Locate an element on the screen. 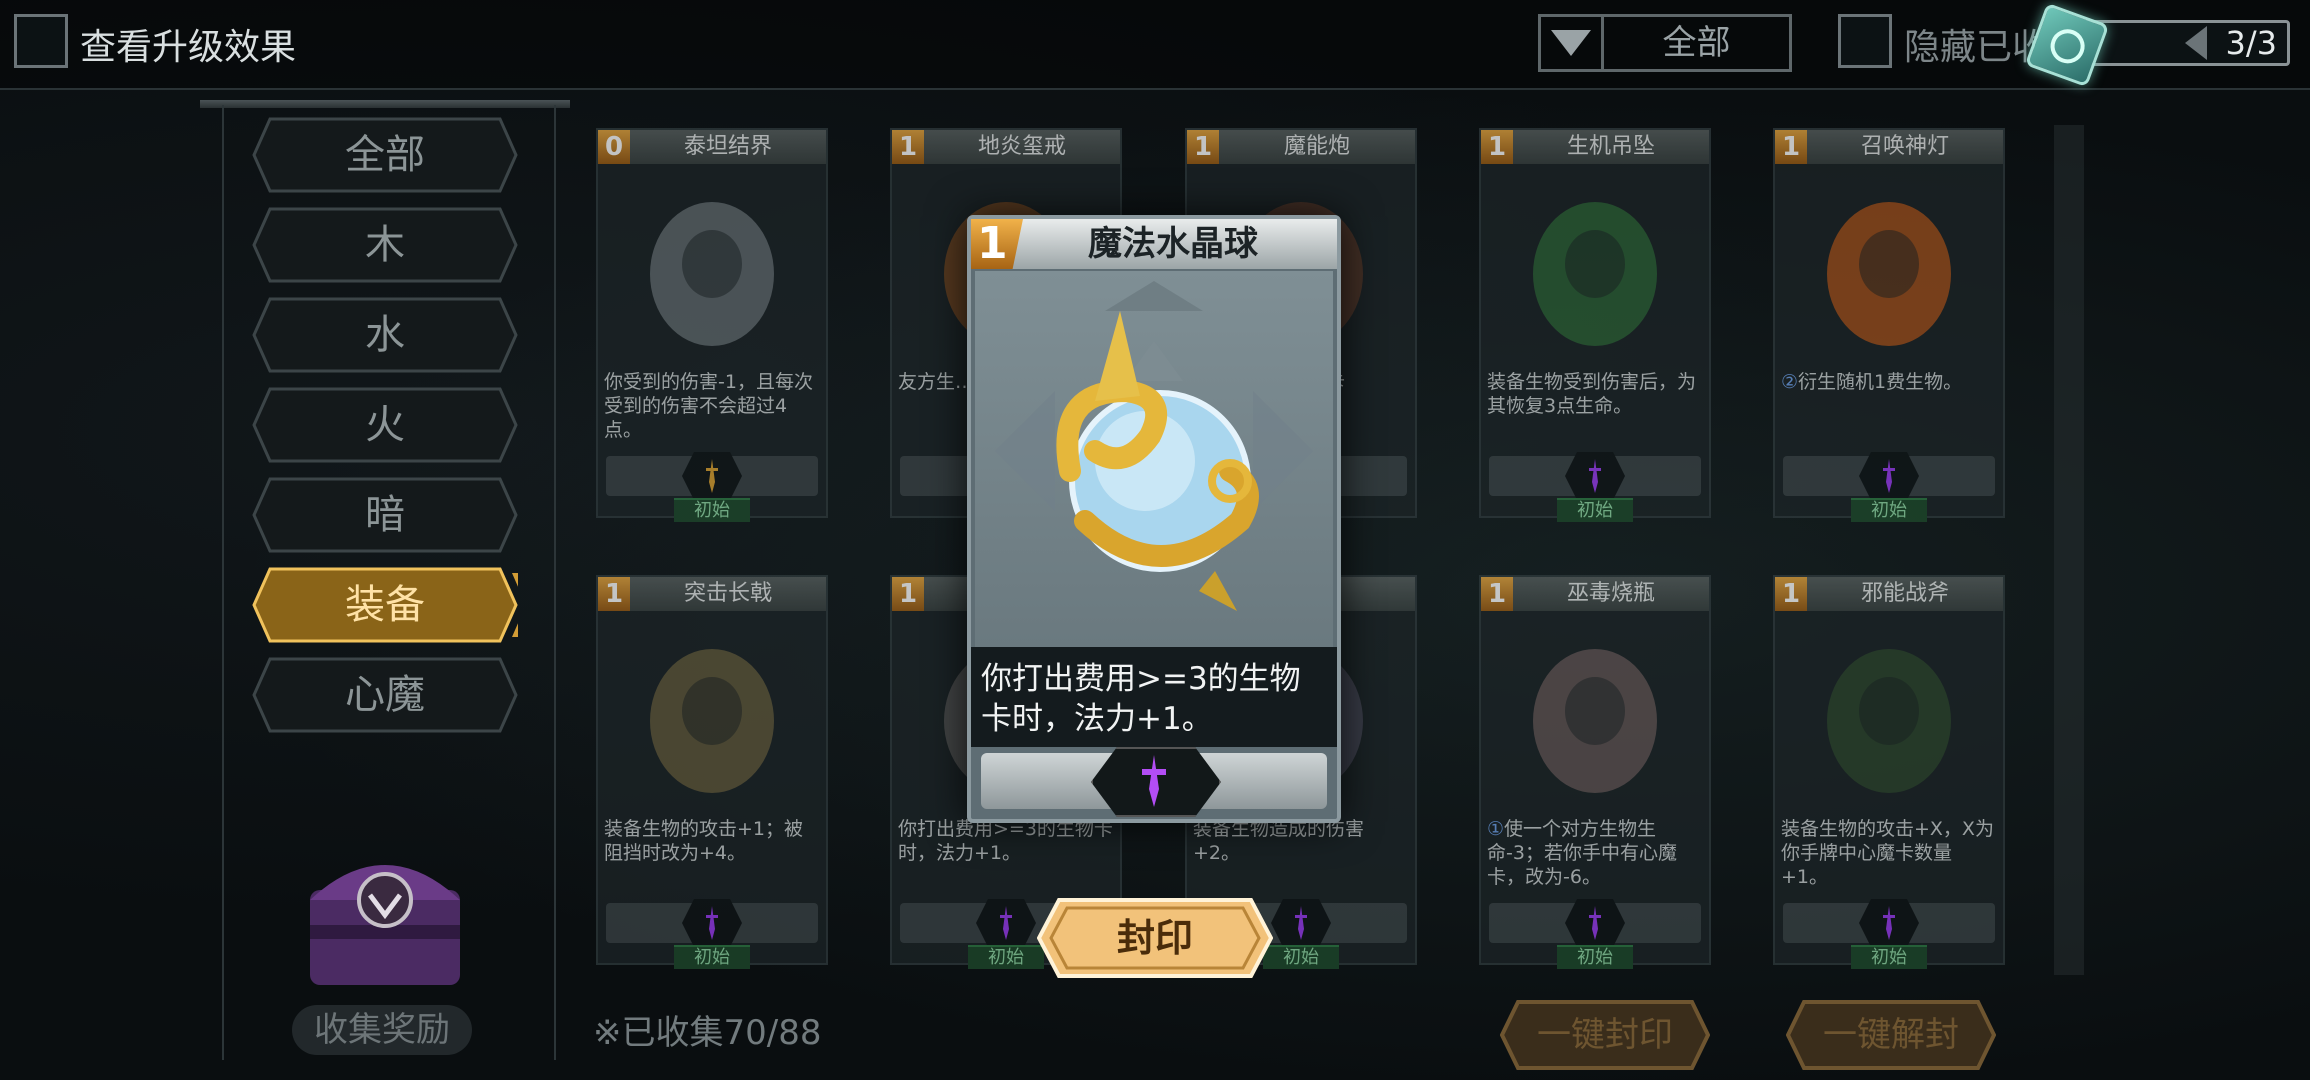 The height and width of the screenshot is (1080, 2310). top-bar: 查看升级效果 全部 隐藏已收 3/3 is located at coordinates (1155, 45).